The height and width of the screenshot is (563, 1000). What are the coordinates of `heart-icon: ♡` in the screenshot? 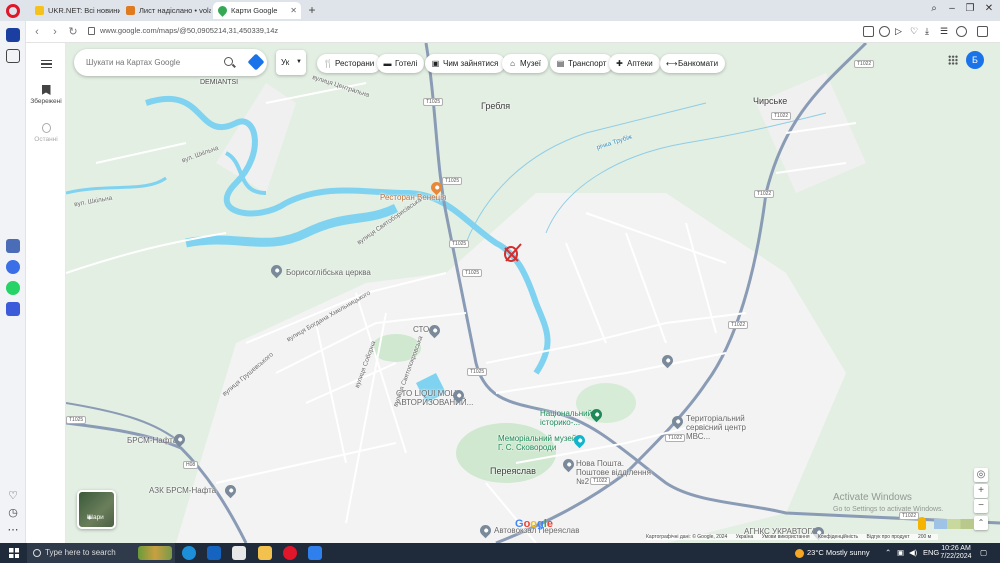 It's located at (915, 31).